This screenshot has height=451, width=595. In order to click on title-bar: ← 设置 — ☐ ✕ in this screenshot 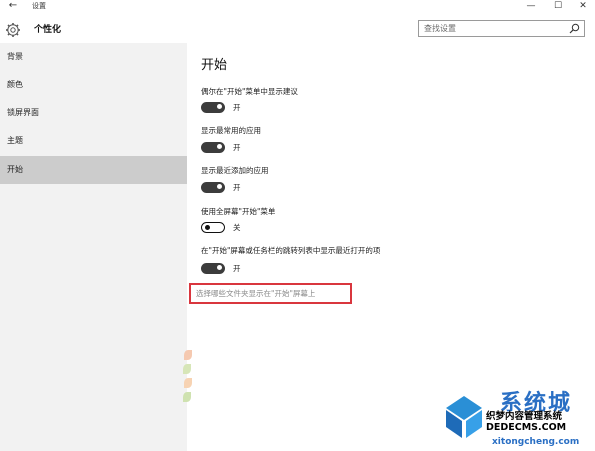, I will do `click(297, 7)`.